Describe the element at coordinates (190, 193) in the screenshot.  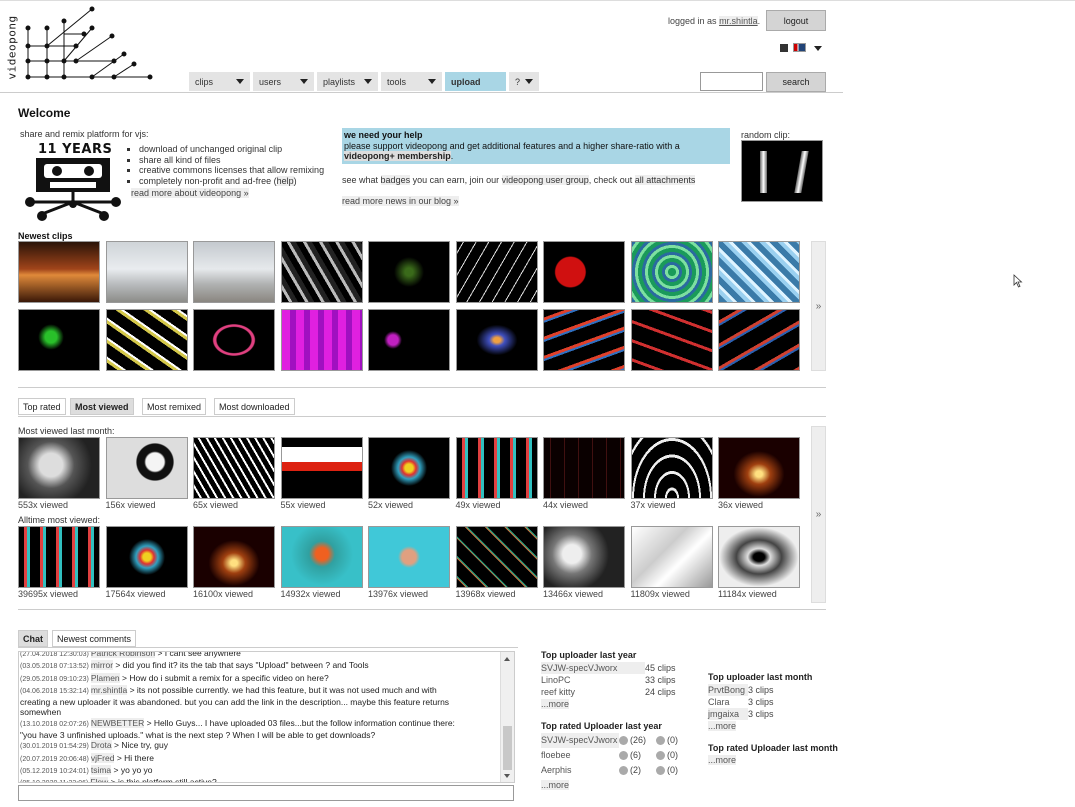
I see `read-more-link: read more about videopong »` at that location.